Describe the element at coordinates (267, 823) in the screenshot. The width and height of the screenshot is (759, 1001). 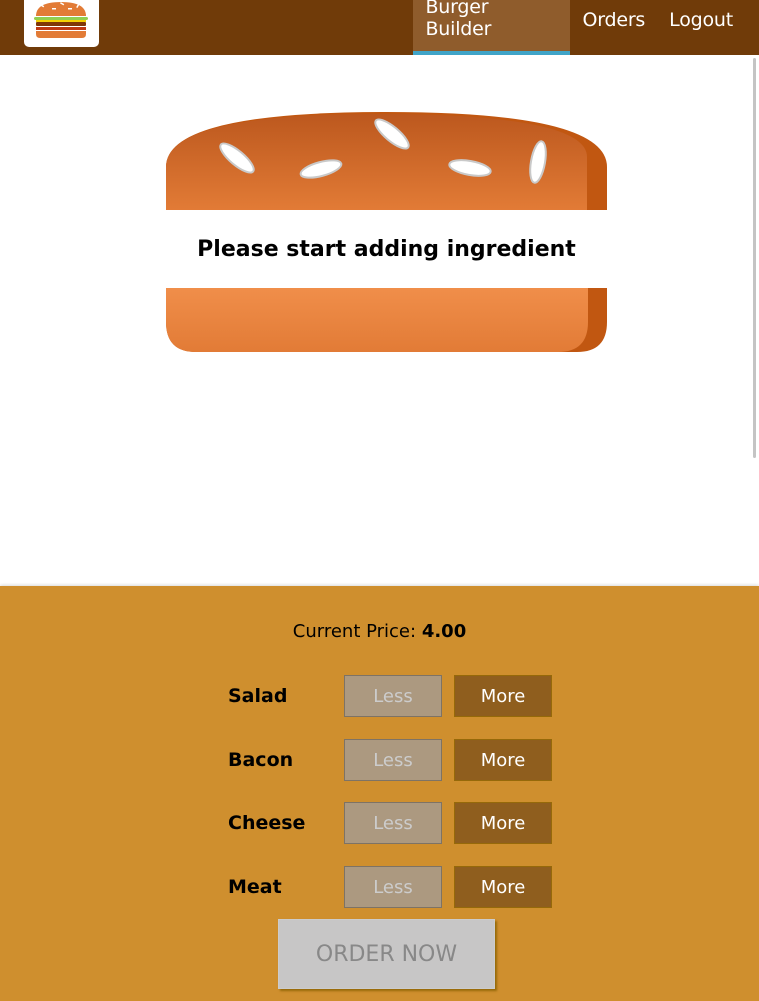
I see `ingredient-label: Cheese` at that location.